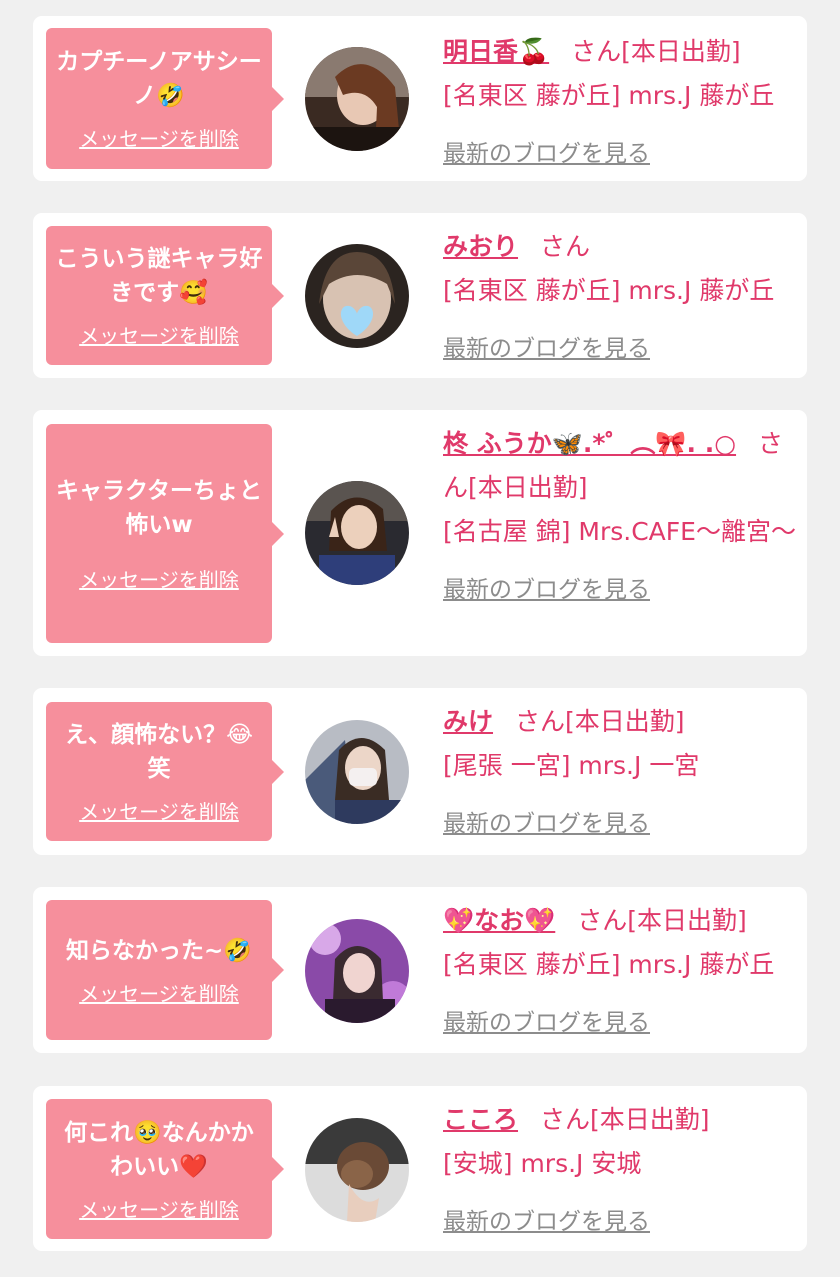 The height and width of the screenshot is (1277, 840). I want to click on cast-header: 明日香🍒 さん[本日出勤], so click(621, 52).